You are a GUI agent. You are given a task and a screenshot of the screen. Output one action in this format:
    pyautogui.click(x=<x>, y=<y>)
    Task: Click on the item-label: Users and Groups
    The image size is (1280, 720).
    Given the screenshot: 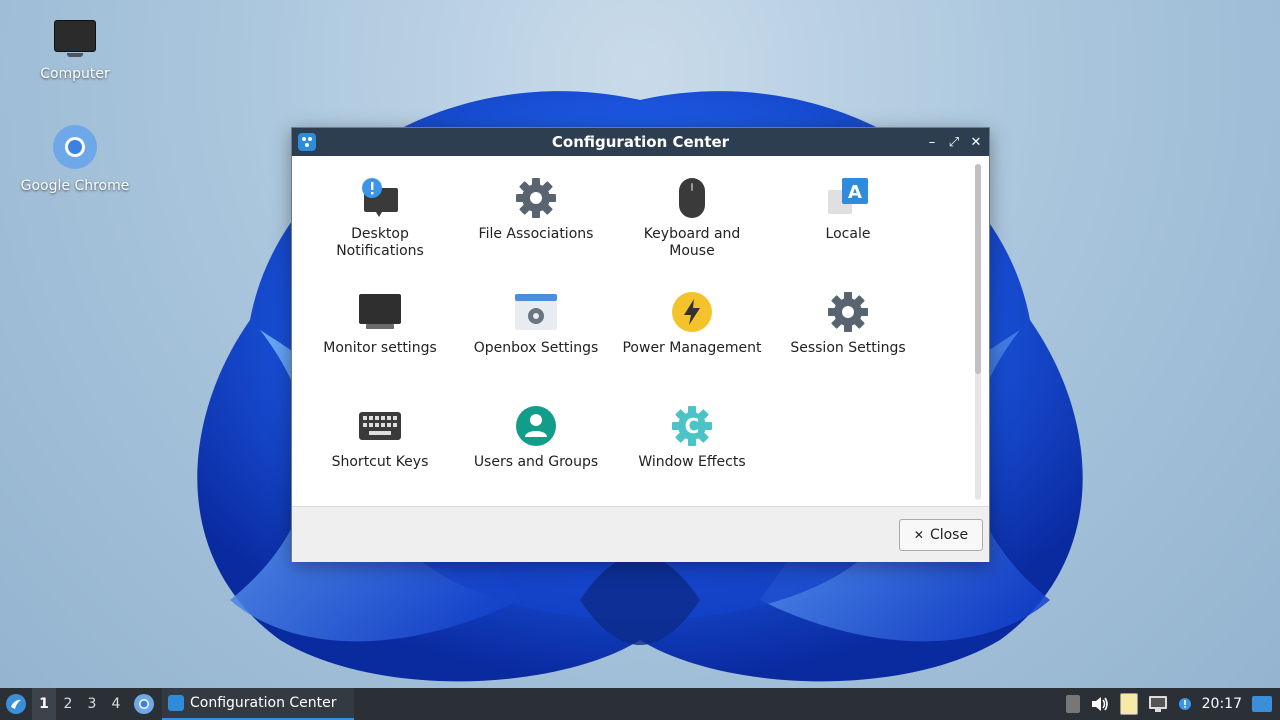 What is the action you would take?
    pyautogui.click(x=536, y=462)
    